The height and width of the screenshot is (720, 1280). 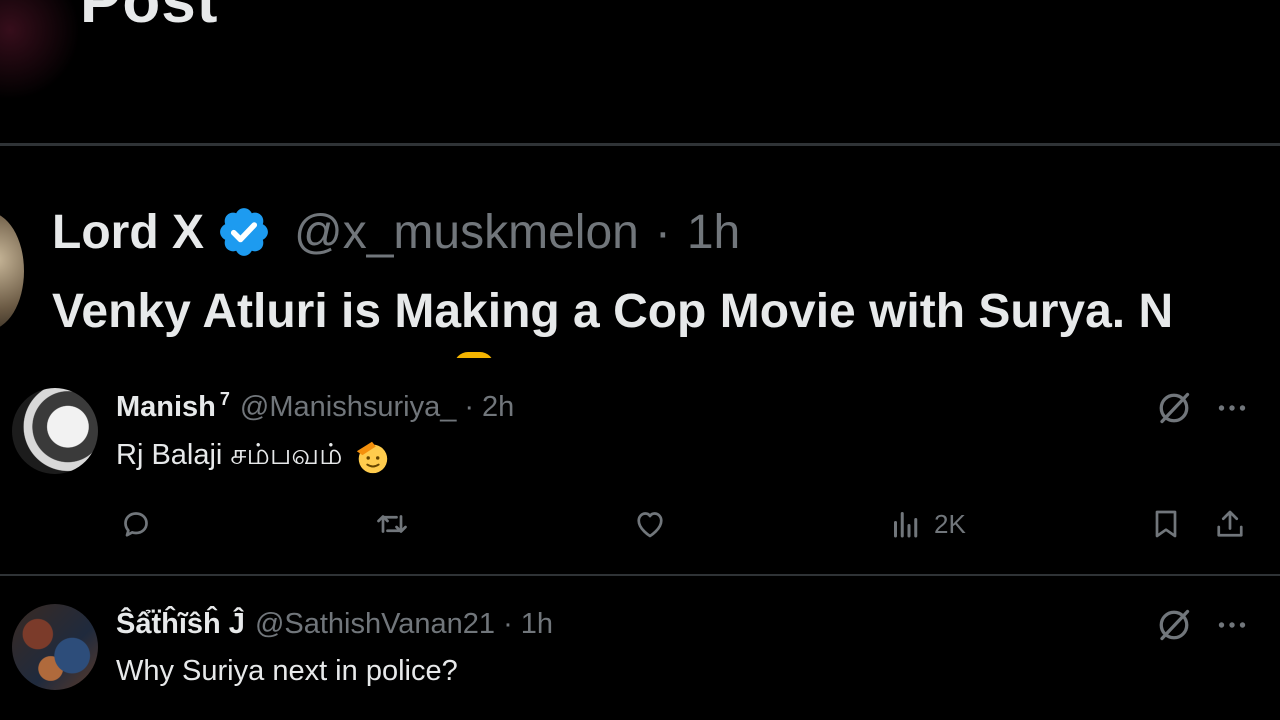 I want to click on verified-badge-icon, so click(x=244, y=232).